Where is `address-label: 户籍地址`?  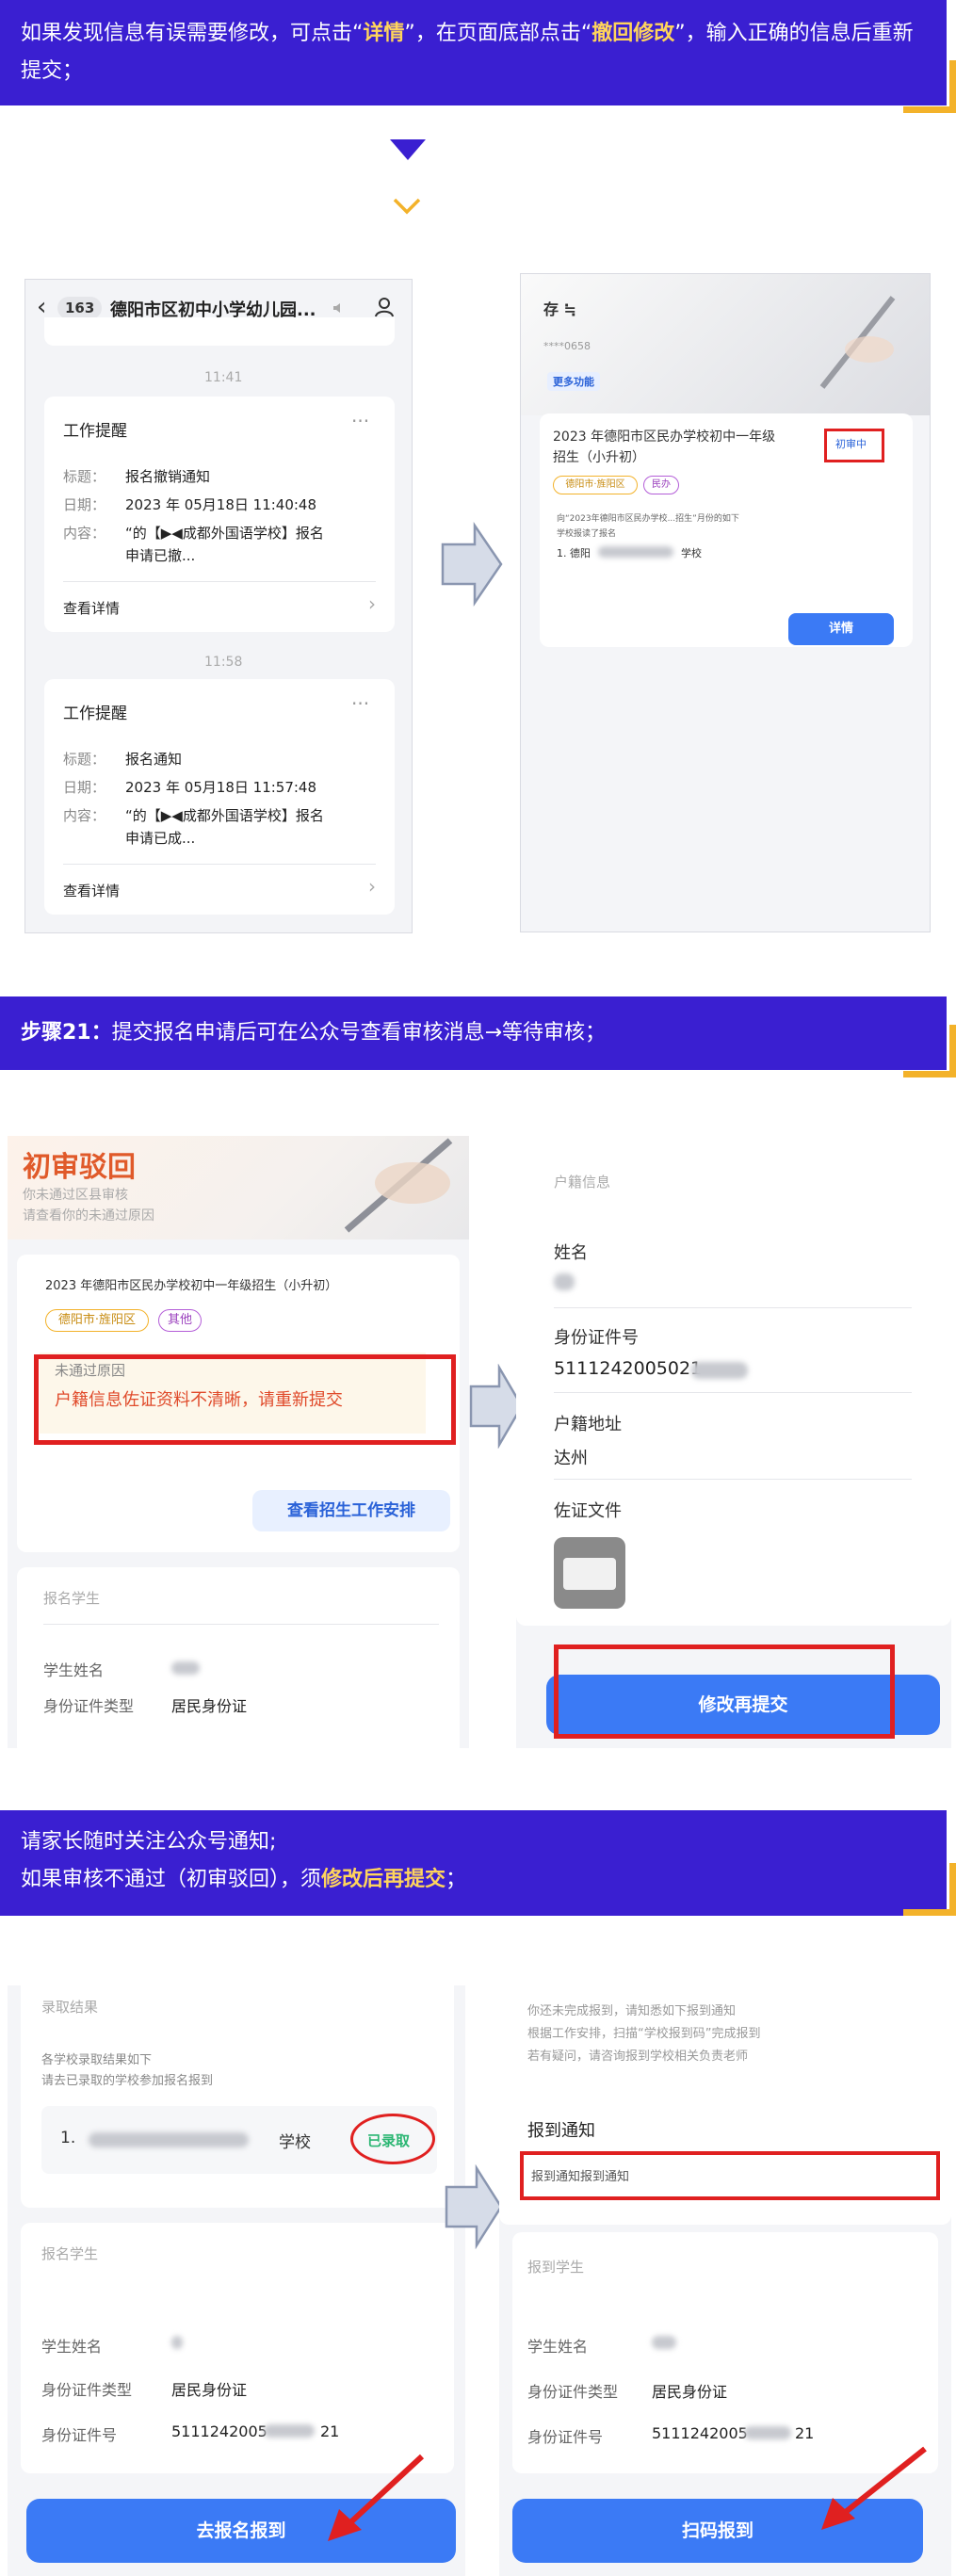 address-label: 户籍地址 is located at coordinates (588, 1424).